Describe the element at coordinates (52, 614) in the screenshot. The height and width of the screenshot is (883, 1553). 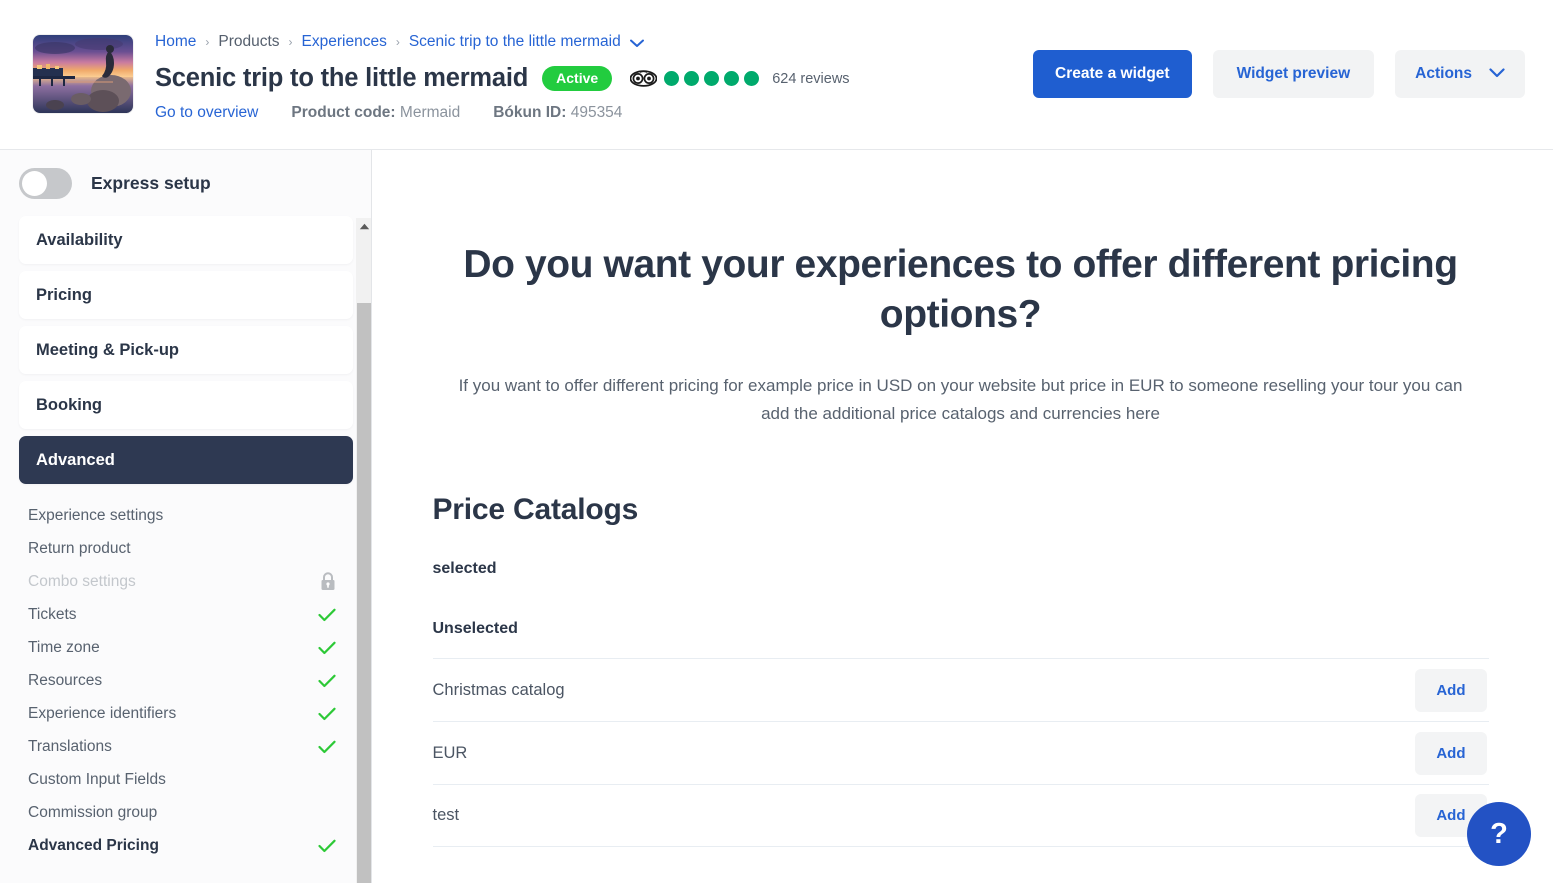
I see `sidebar-subitem-label: Tickets` at that location.